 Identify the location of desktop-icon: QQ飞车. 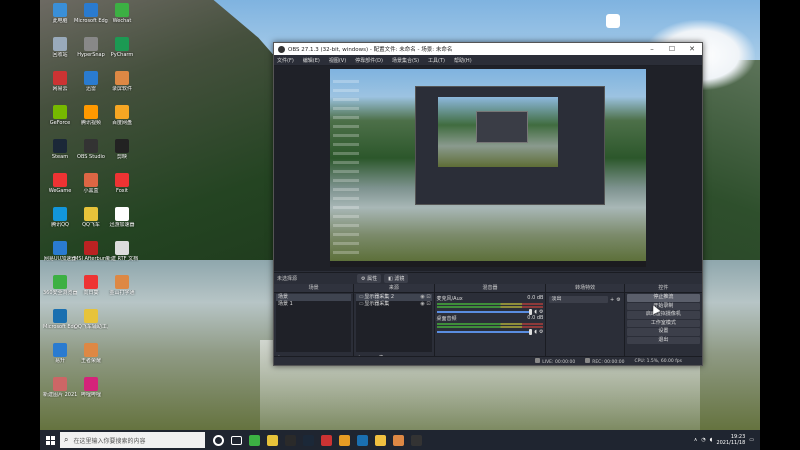
(91, 217).